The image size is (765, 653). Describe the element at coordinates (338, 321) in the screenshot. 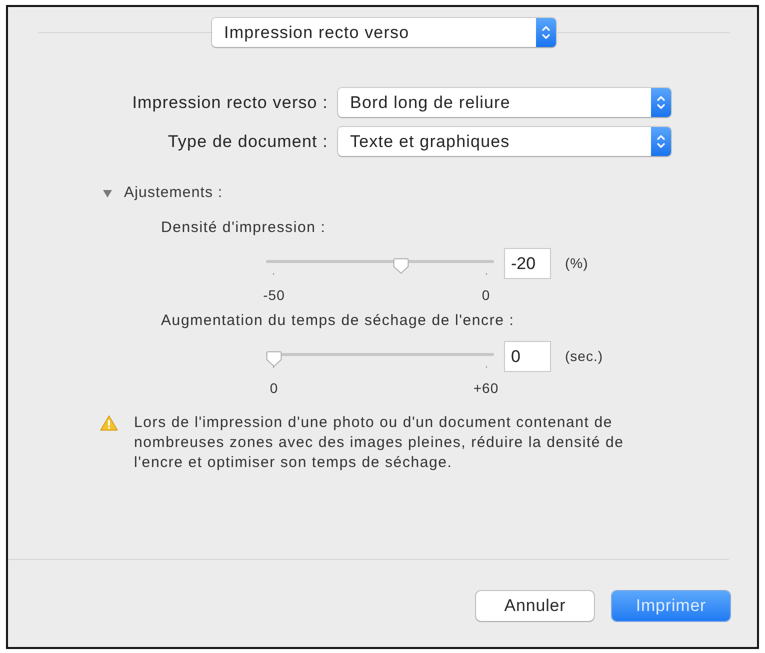

I see `slider-label: Augmentation du temps de séchage de l'encre :` at that location.